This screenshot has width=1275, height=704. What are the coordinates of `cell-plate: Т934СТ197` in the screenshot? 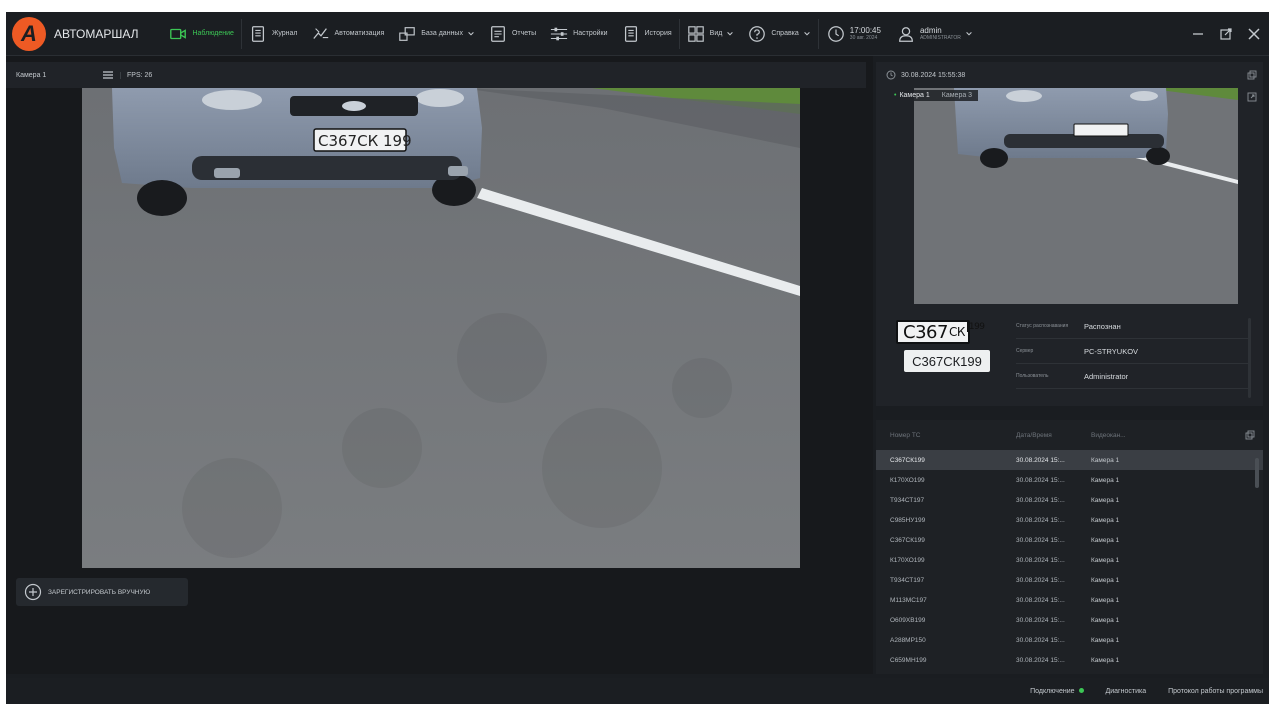 It's located at (907, 500).